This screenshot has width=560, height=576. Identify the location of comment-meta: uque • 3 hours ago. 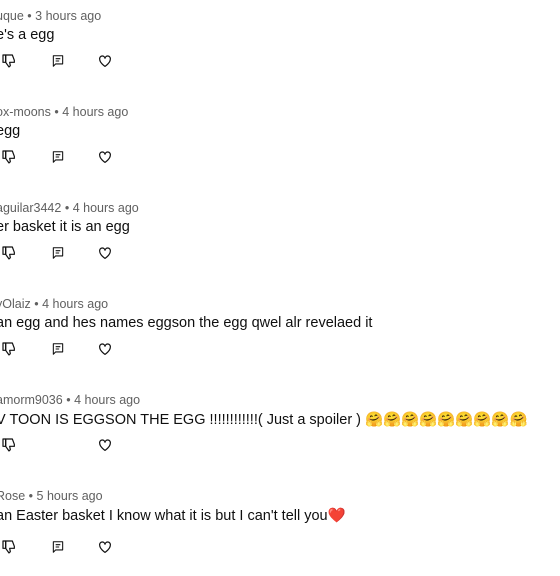
(50, 16).